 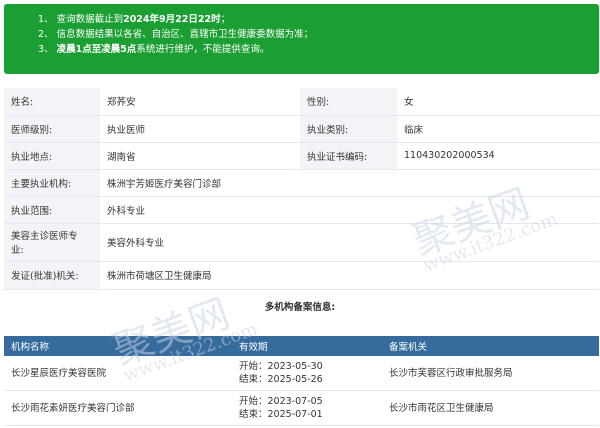 I want to click on agency-cell: 长沙市芙蓉区行政审批服务局, so click(x=490, y=373).